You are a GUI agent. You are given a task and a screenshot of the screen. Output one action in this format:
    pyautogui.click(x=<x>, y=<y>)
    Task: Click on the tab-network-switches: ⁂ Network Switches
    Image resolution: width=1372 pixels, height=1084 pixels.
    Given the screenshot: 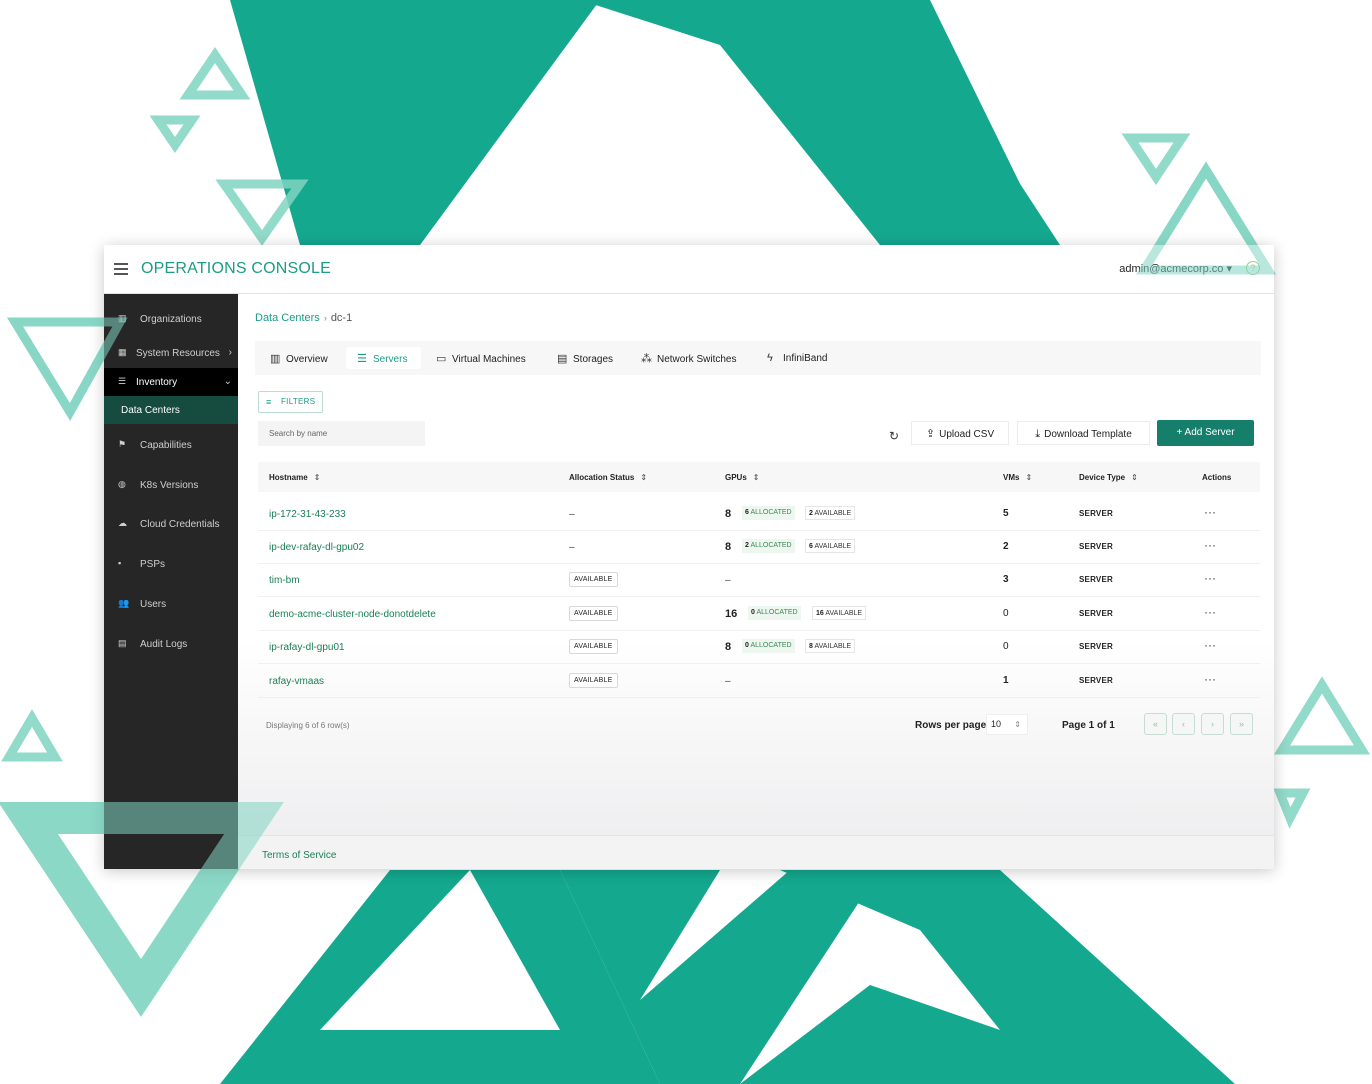 What is the action you would take?
    pyautogui.click(x=688, y=358)
    